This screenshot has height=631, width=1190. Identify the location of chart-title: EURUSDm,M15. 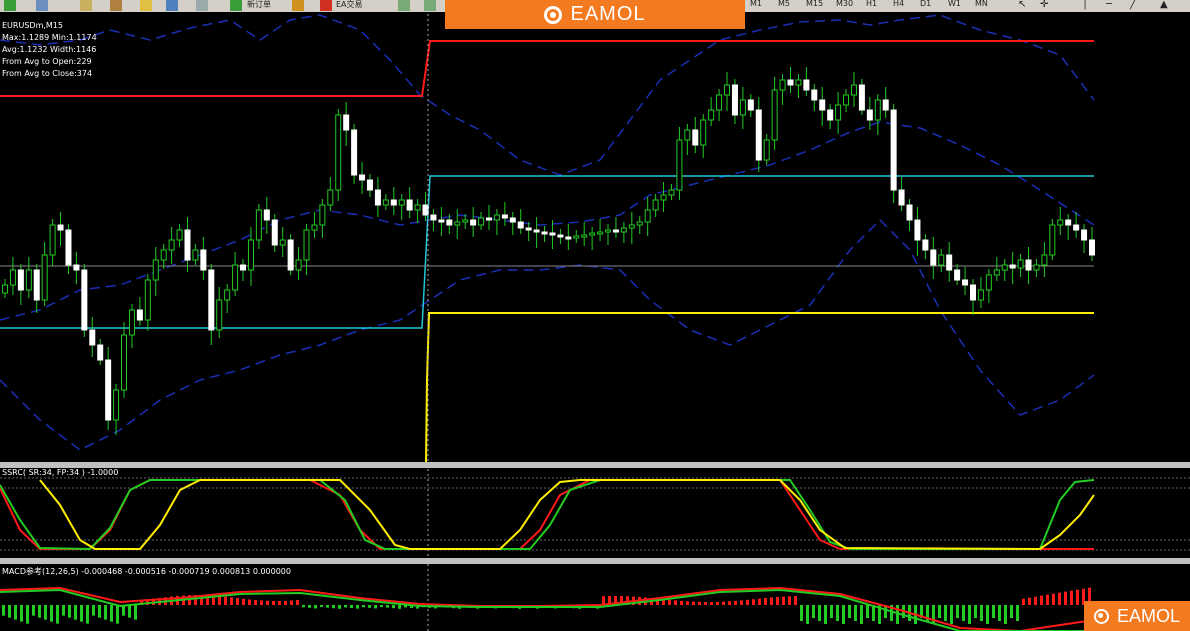
(32, 25).